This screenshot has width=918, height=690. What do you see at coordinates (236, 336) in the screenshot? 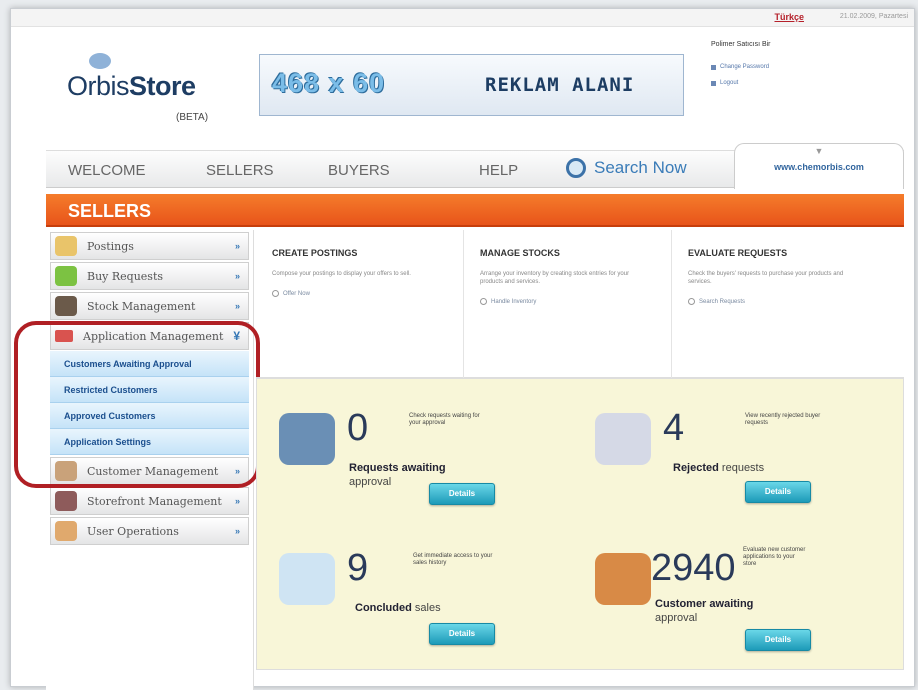
I see `collapse-icon: ¥` at bounding box center [236, 336].